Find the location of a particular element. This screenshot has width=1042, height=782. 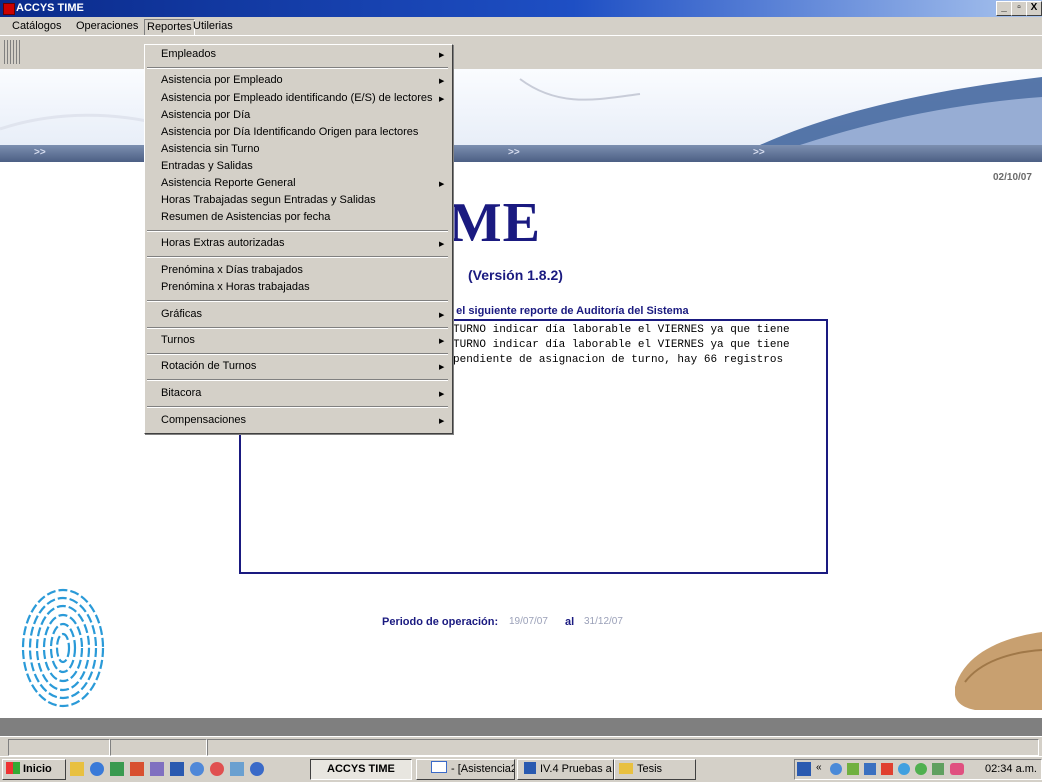

period-label: Periodo de operación: is located at coordinates (440, 622).